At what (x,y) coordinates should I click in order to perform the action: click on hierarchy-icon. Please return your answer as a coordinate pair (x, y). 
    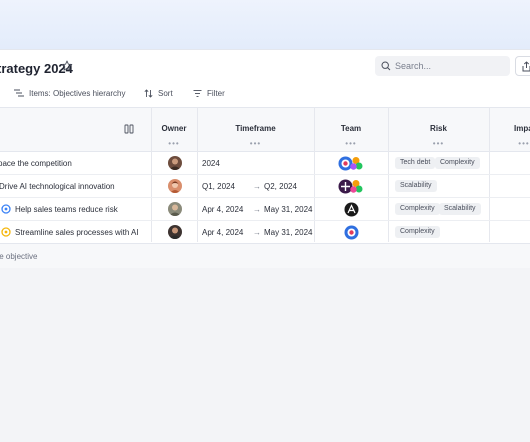
    Looking at the image, I should click on (19, 93).